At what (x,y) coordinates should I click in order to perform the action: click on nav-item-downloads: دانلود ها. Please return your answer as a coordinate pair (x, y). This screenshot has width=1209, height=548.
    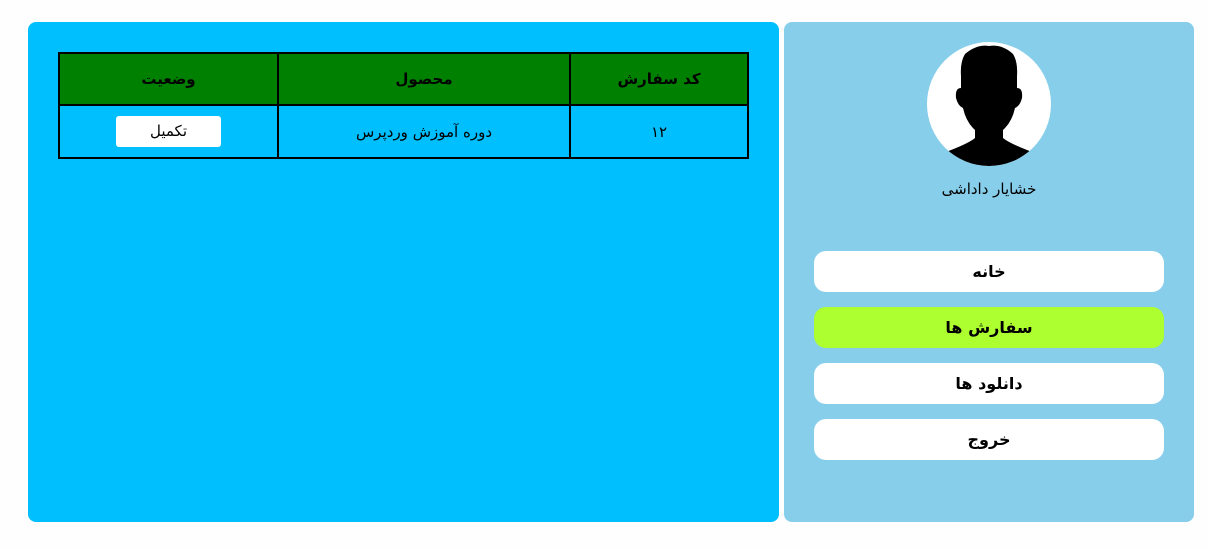
    Looking at the image, I should click on (989, 383).